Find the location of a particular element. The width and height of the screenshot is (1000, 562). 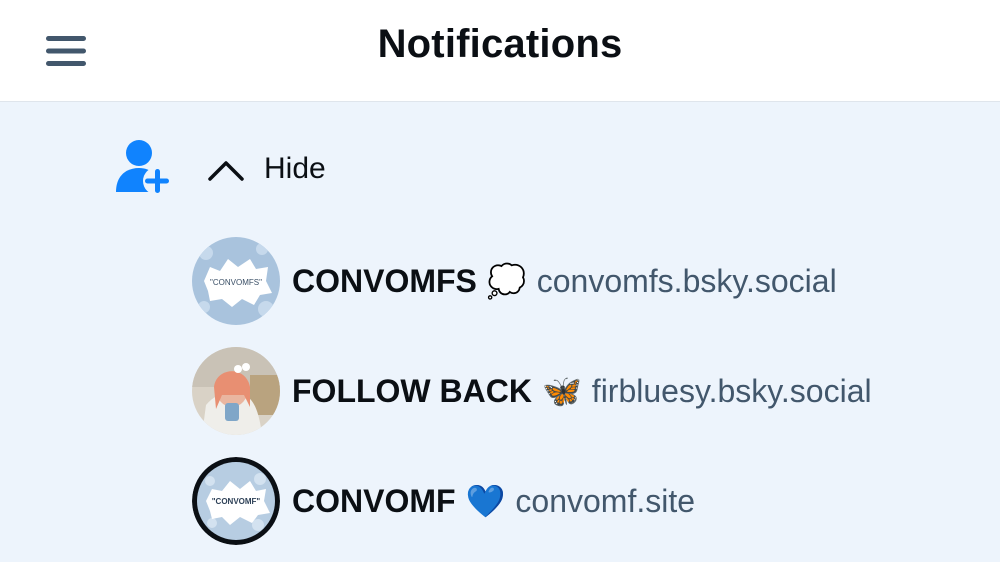

display-name: CONVOMF is located at coordinates (374, 500).